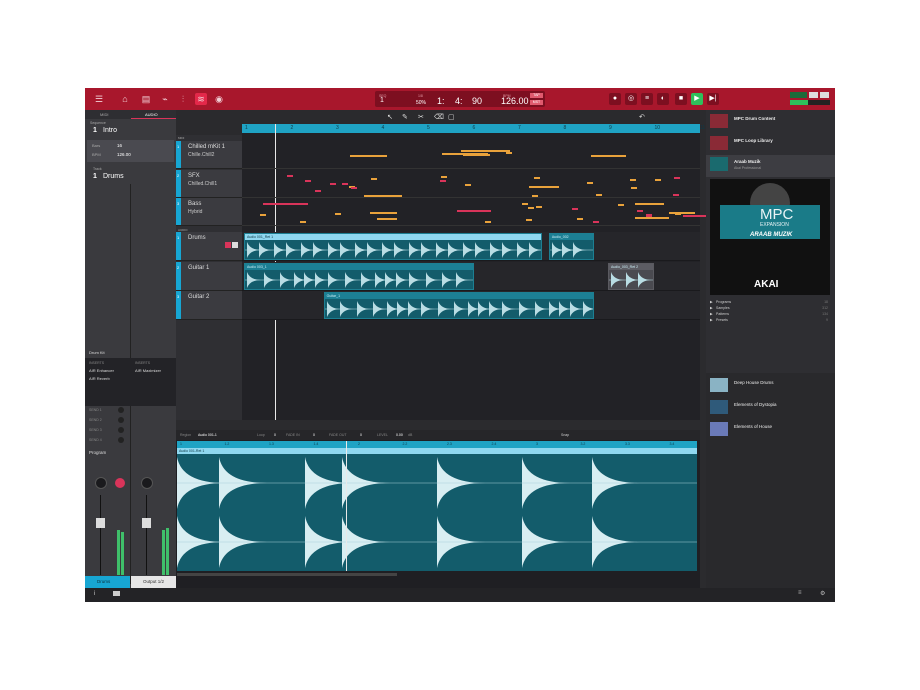  What do you see at coordinates (770, 430) in the screenshot?
I see `expansion-item: Elements of House` at bounding box center [770, 430].